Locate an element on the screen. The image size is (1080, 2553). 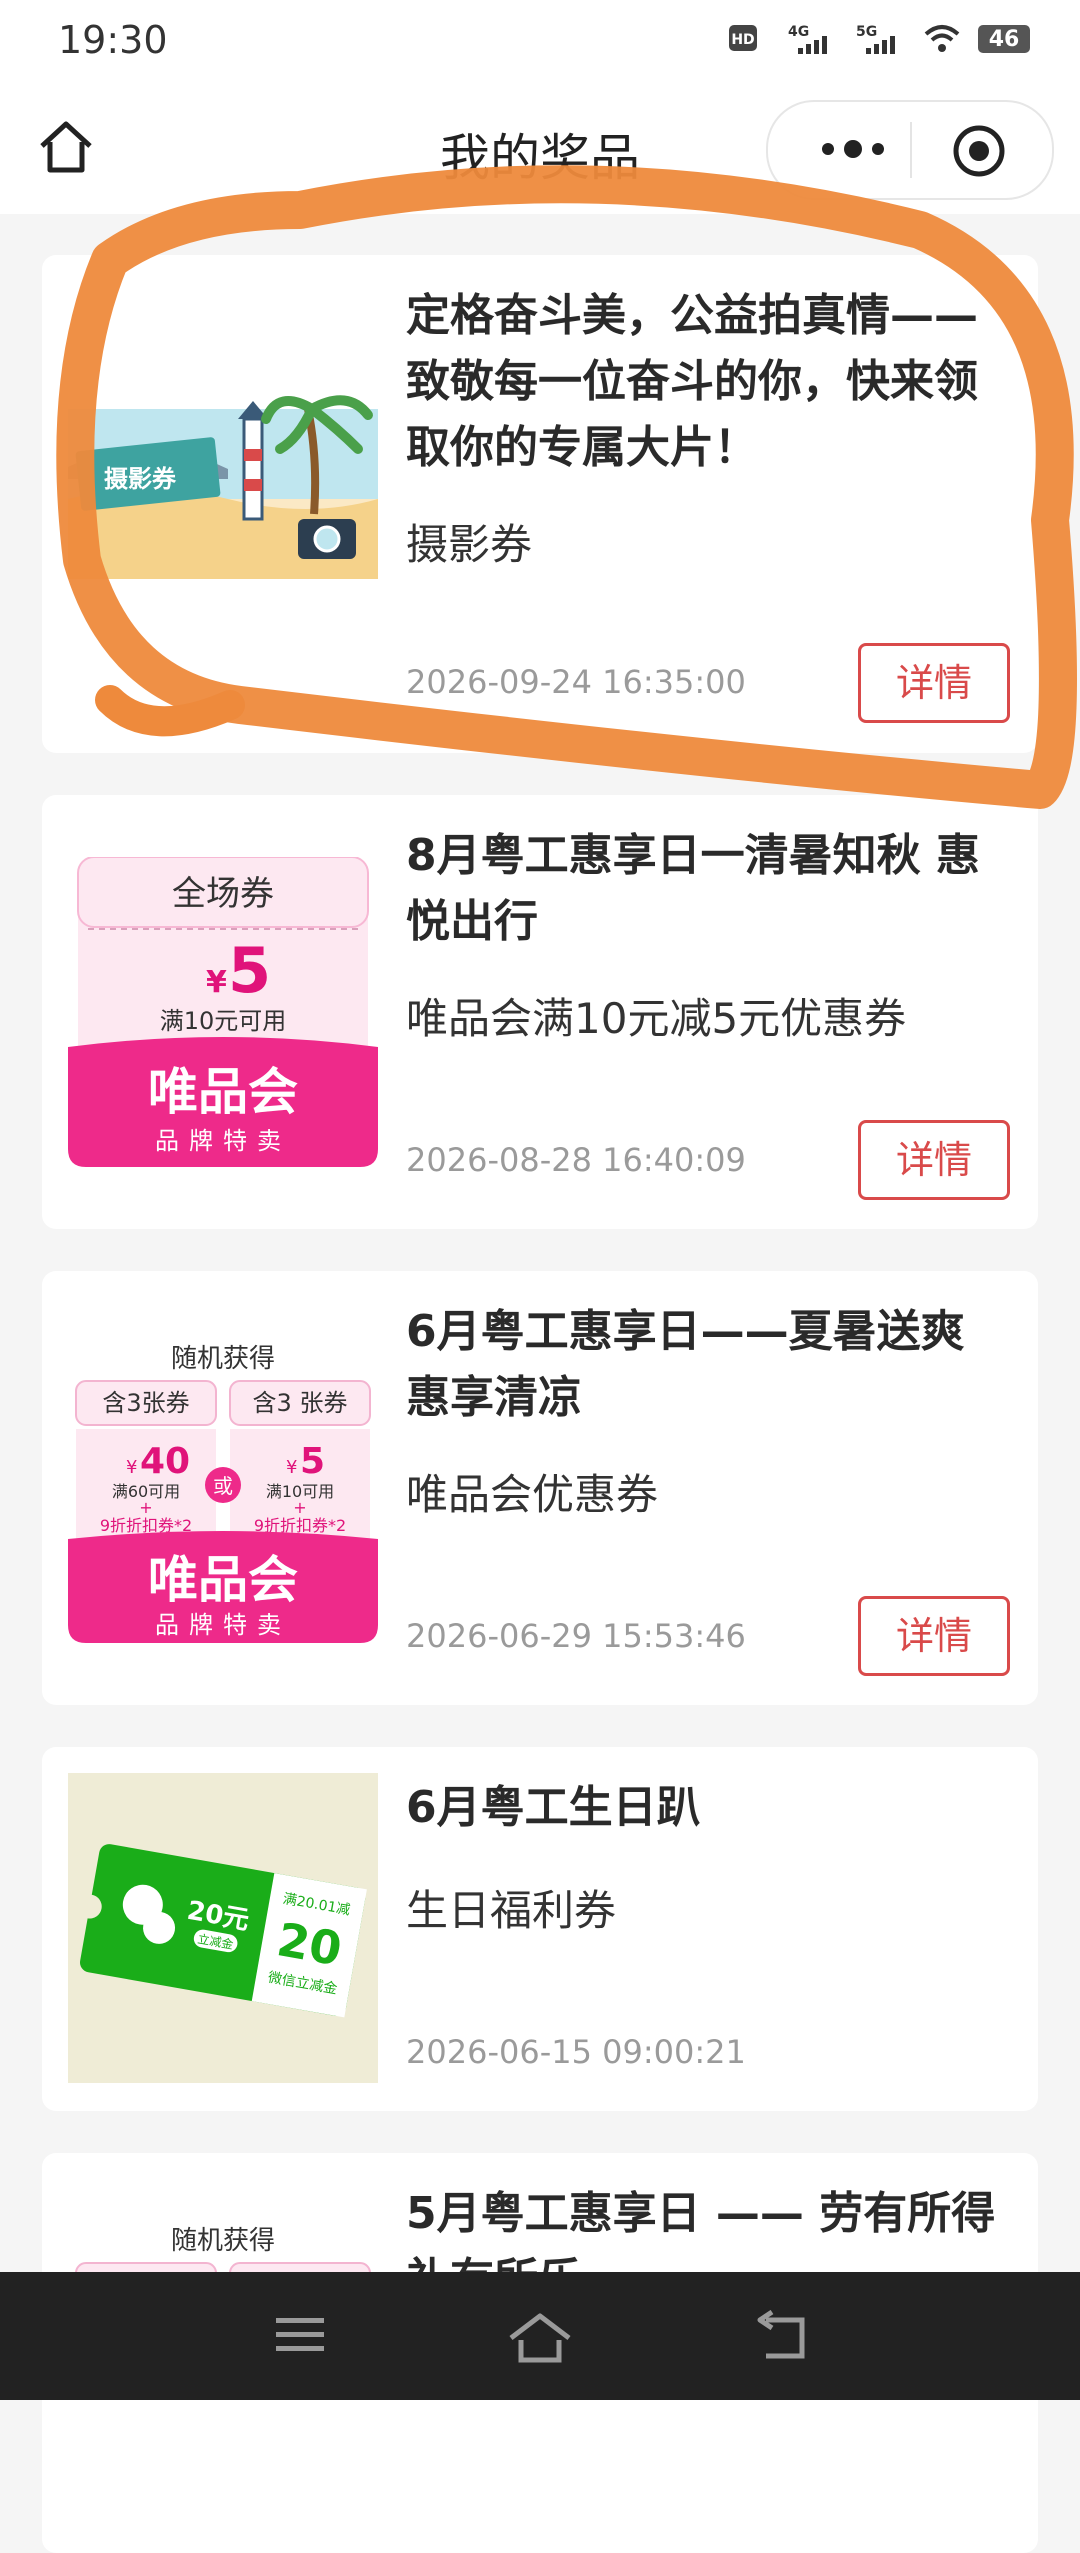
status-icons: HD 4G 5G 46 is located at coordinates (879, 39).